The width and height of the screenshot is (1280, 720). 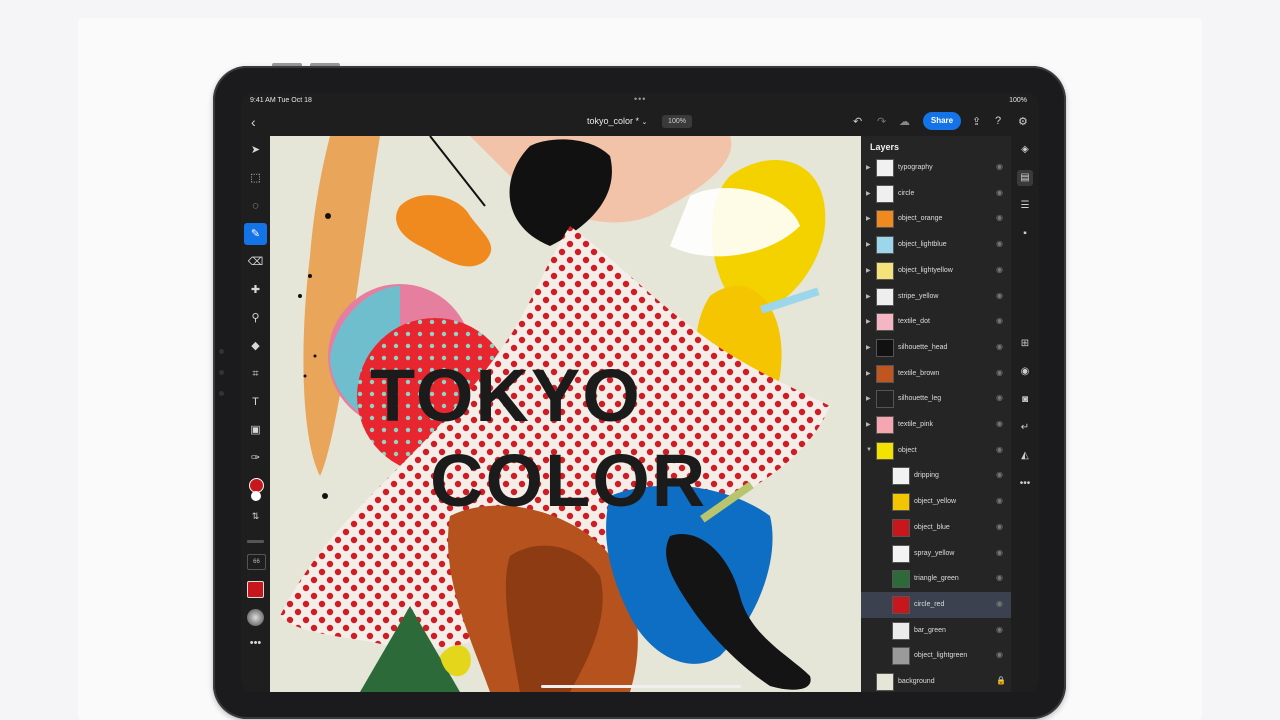 What do you see at coordinates (942, 121) in the screenshot?
I see `share-button: Share` at bounding box center [942, 121].